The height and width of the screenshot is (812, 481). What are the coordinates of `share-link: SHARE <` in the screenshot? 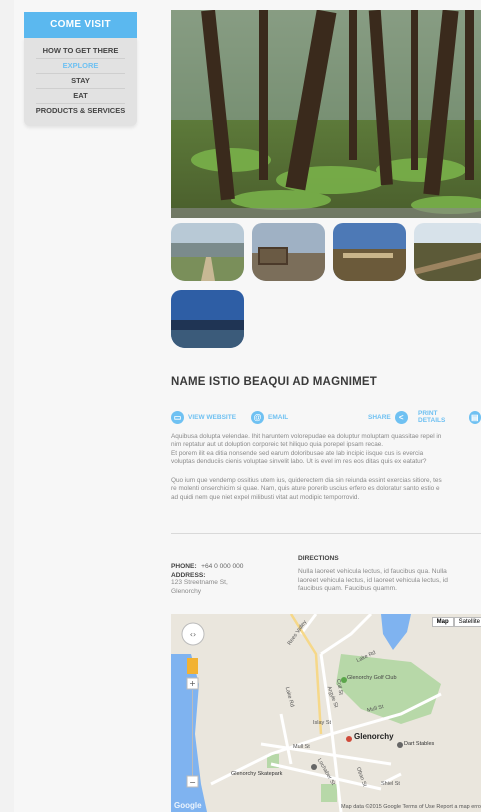 It's located at (388, 417).